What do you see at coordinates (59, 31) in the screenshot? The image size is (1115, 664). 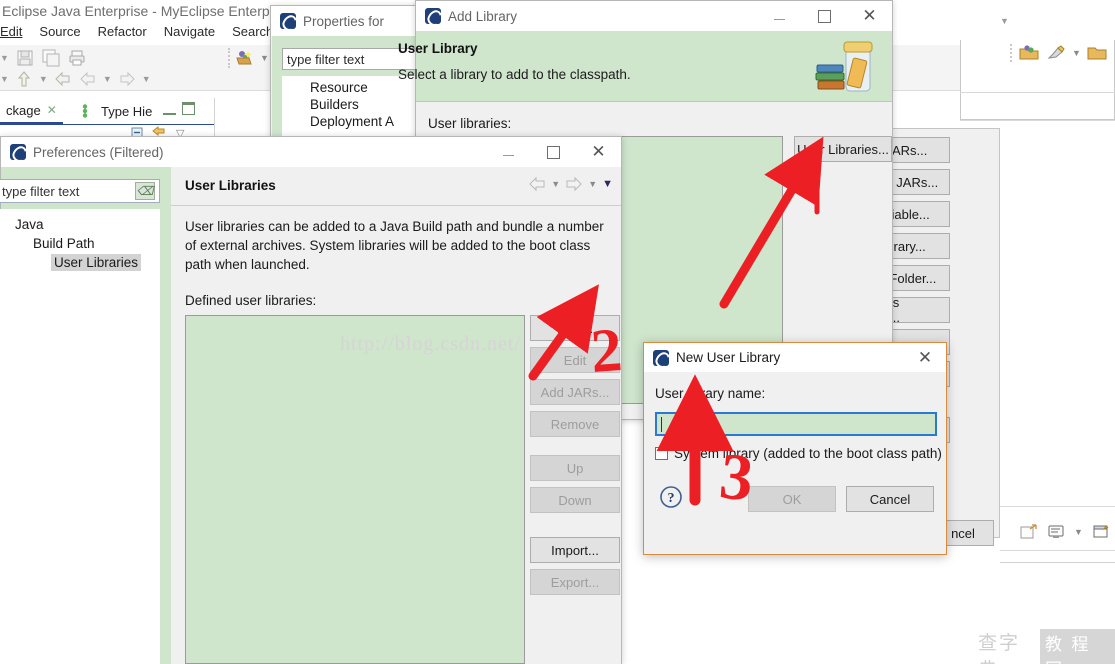 I see `menu-source: Source` at bounding box center [59, 31].